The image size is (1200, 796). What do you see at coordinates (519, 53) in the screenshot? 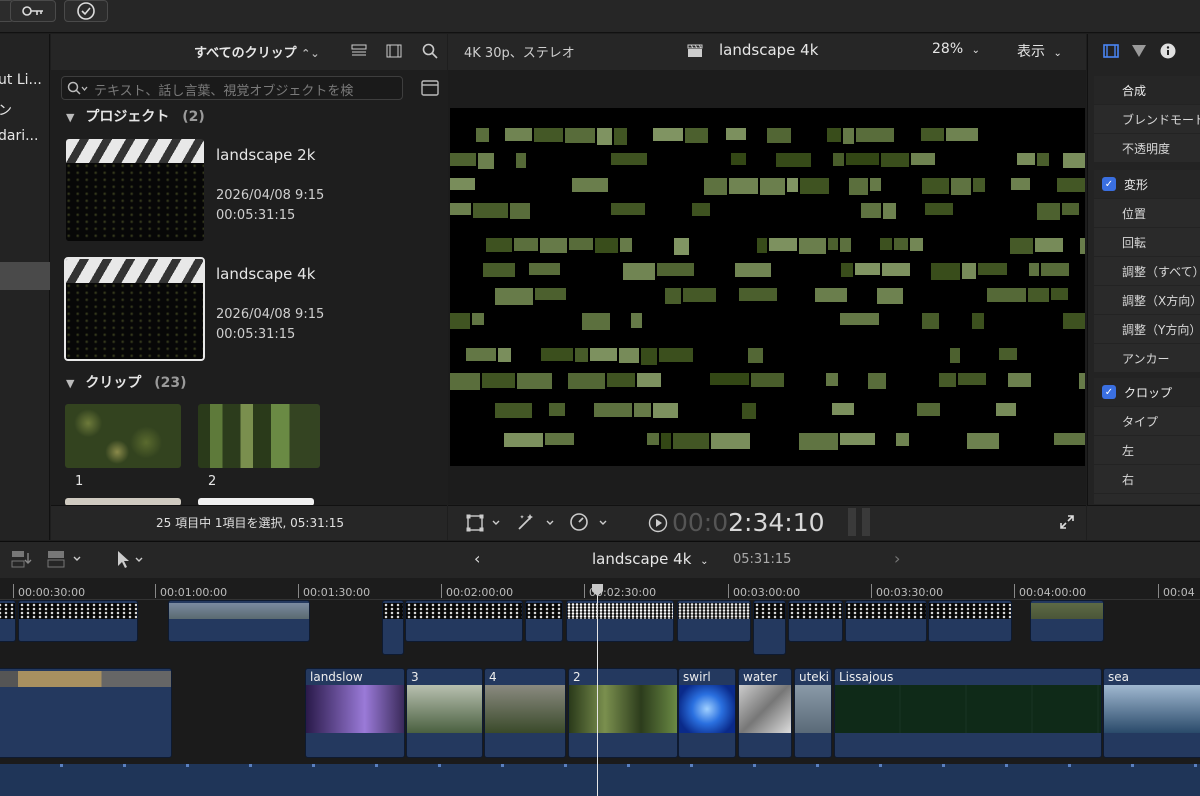
I see `viewer-format: 4K 30p、ステレオ` at bounding box center [519, 53].